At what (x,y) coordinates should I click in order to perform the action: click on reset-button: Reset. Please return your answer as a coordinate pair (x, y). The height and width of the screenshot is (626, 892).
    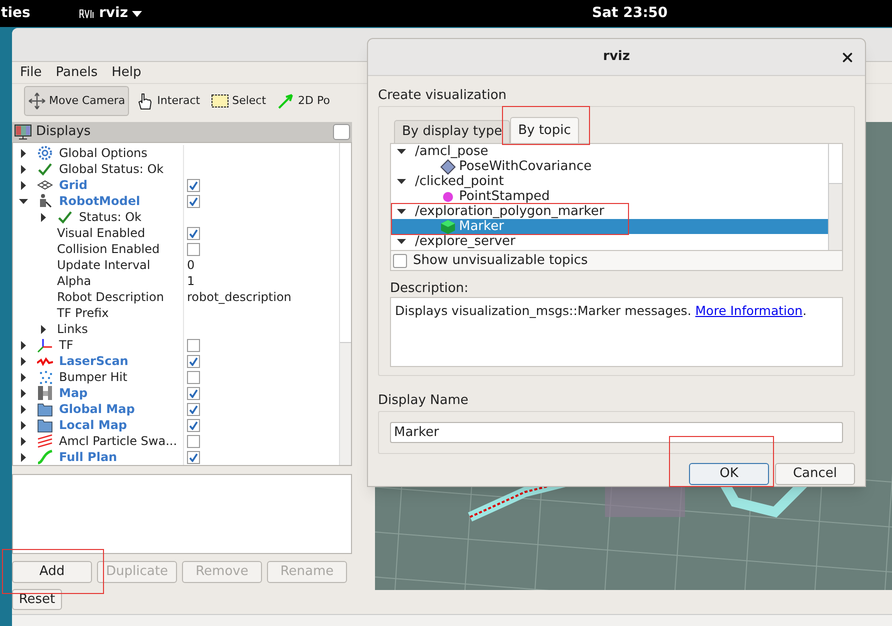
    Looking at the image, I should click on (37, 599).